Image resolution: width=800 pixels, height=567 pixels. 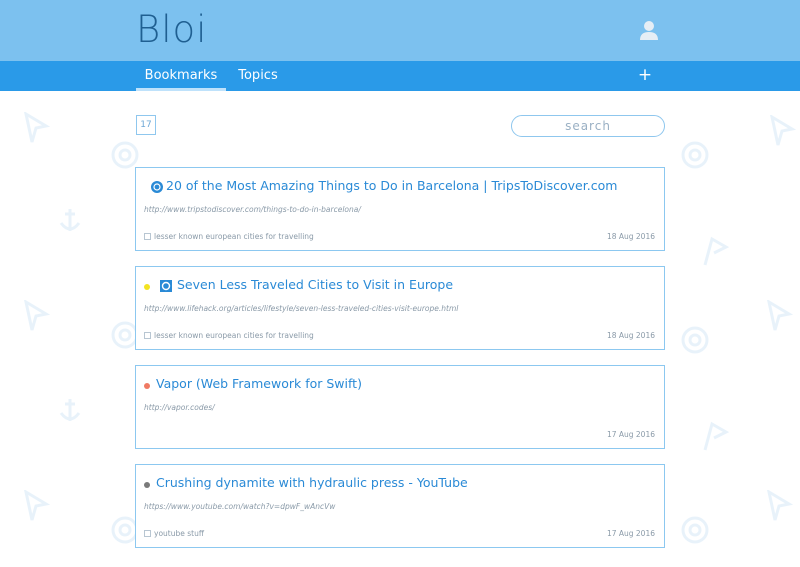 I want to click on bookmark-topic: youtube stuff, so click(x=174, y=533).